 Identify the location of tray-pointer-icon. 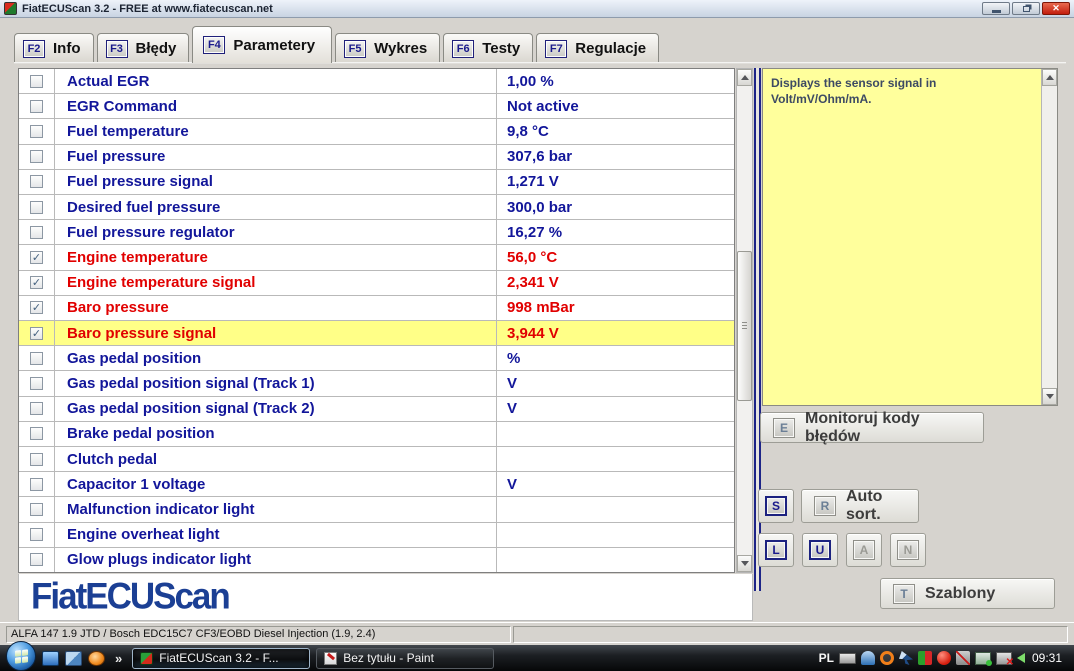
(905, 658).